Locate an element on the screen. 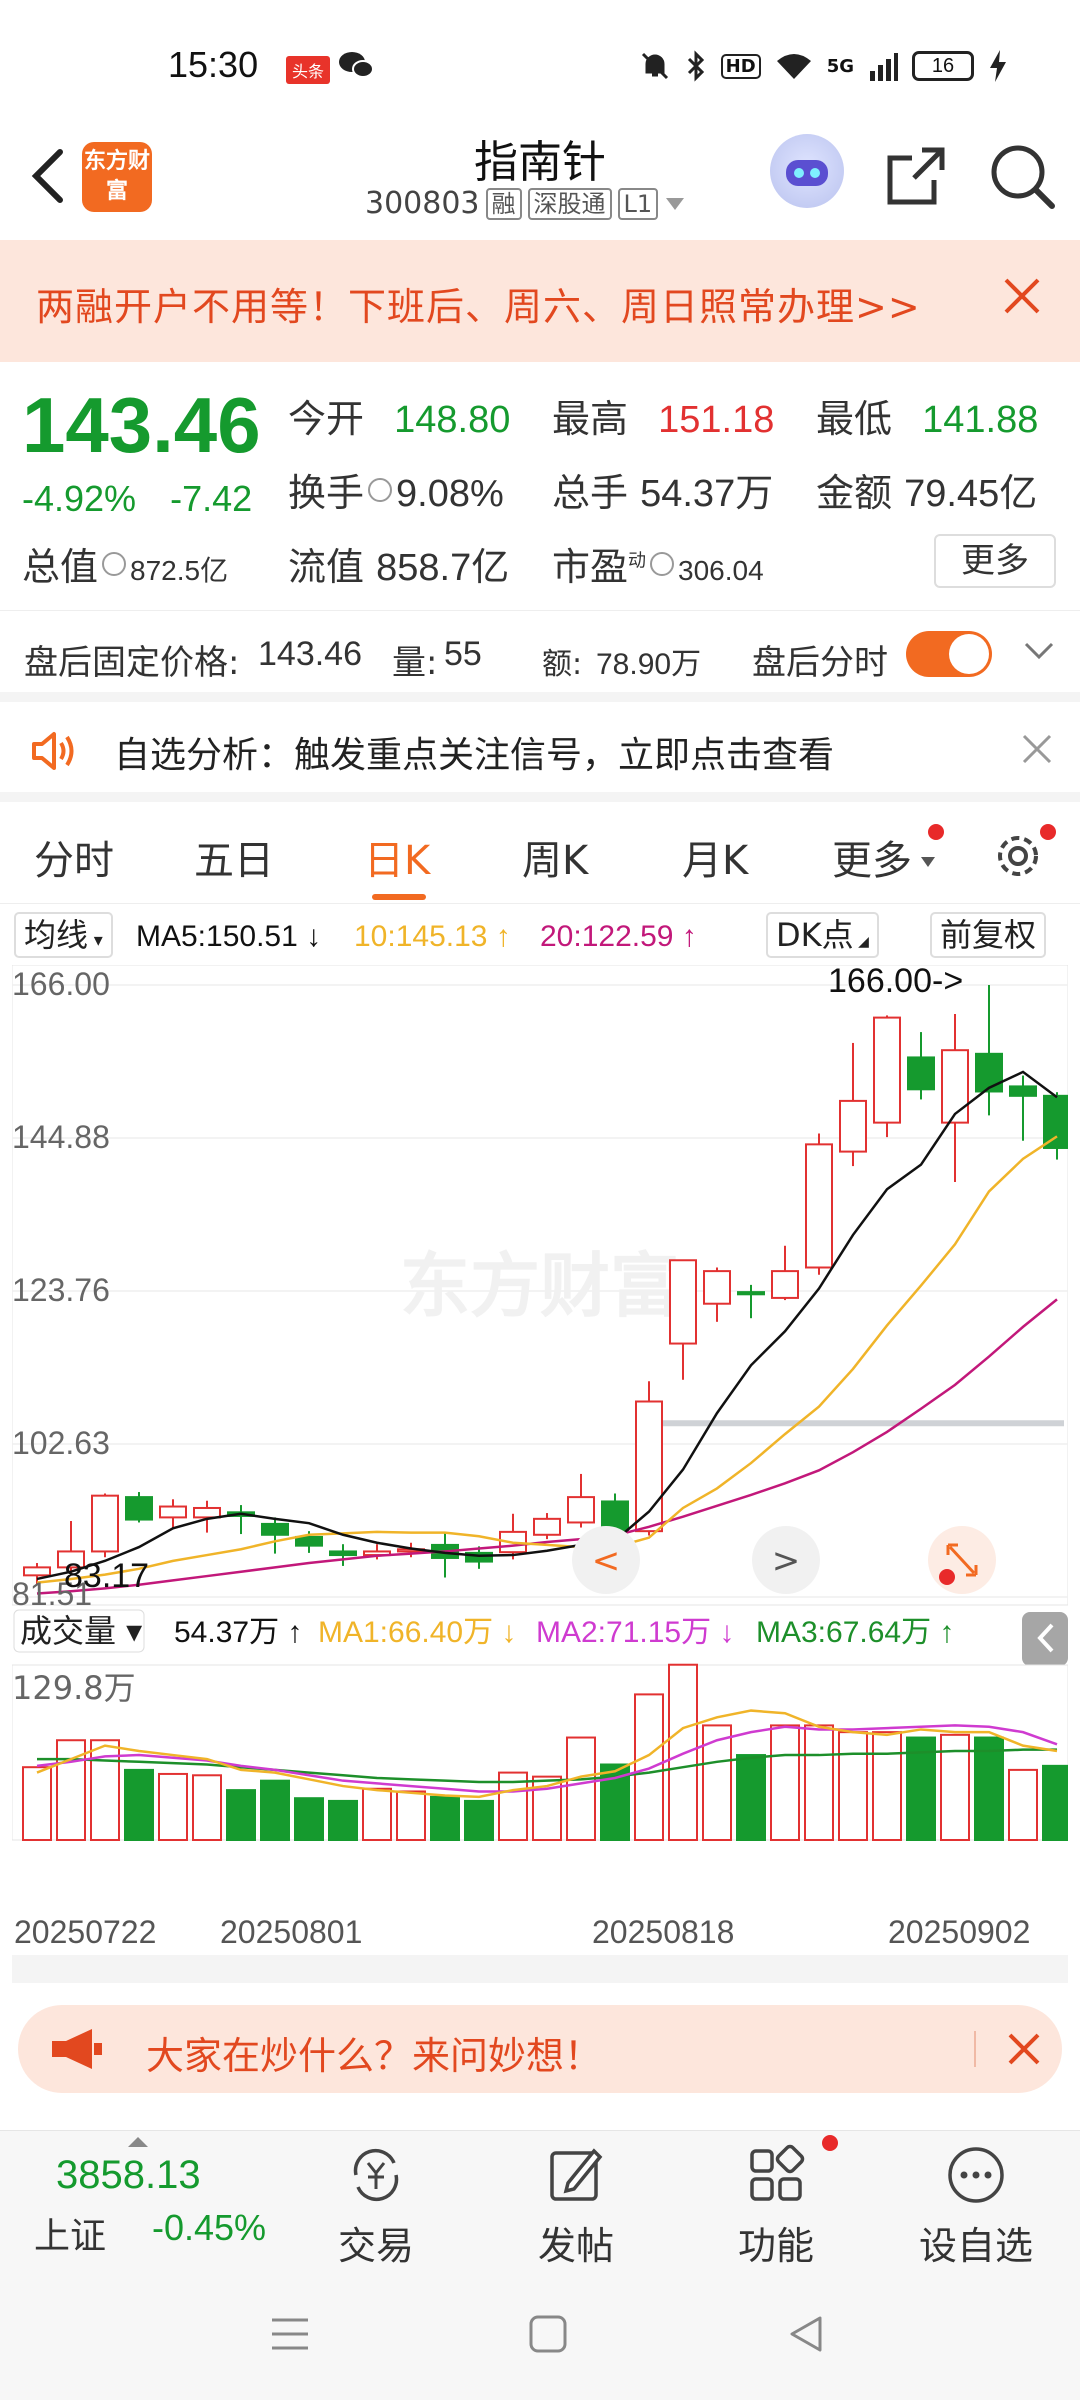  chevron-down-icon is located at coordinates (1039, 651).